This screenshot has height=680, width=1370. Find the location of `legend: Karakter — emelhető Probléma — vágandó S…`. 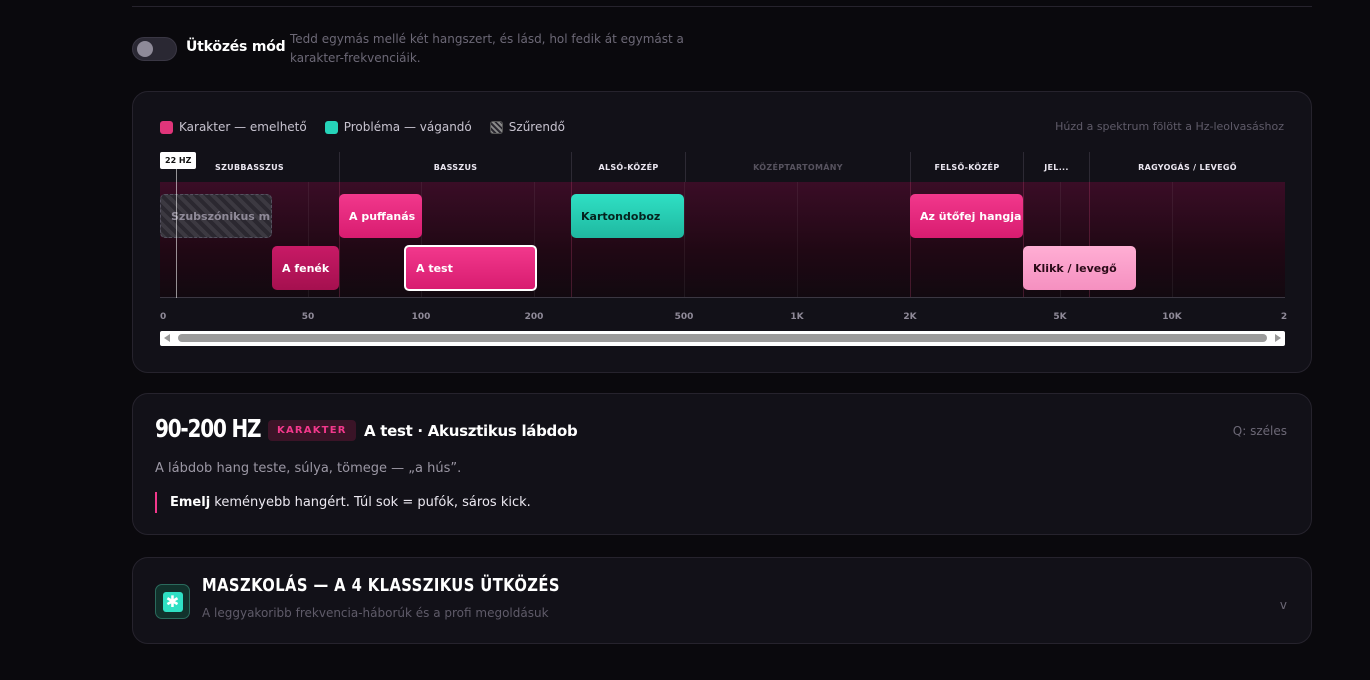

legend: Karakter — emelhető Probléma — vágandó S… is located at coordinates (362, 127).